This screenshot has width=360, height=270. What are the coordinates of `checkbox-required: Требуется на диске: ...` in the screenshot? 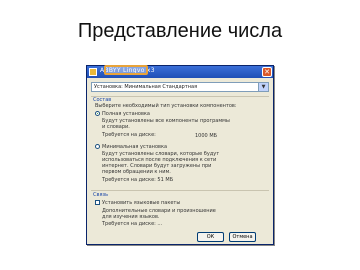 It's located at (132, 224).